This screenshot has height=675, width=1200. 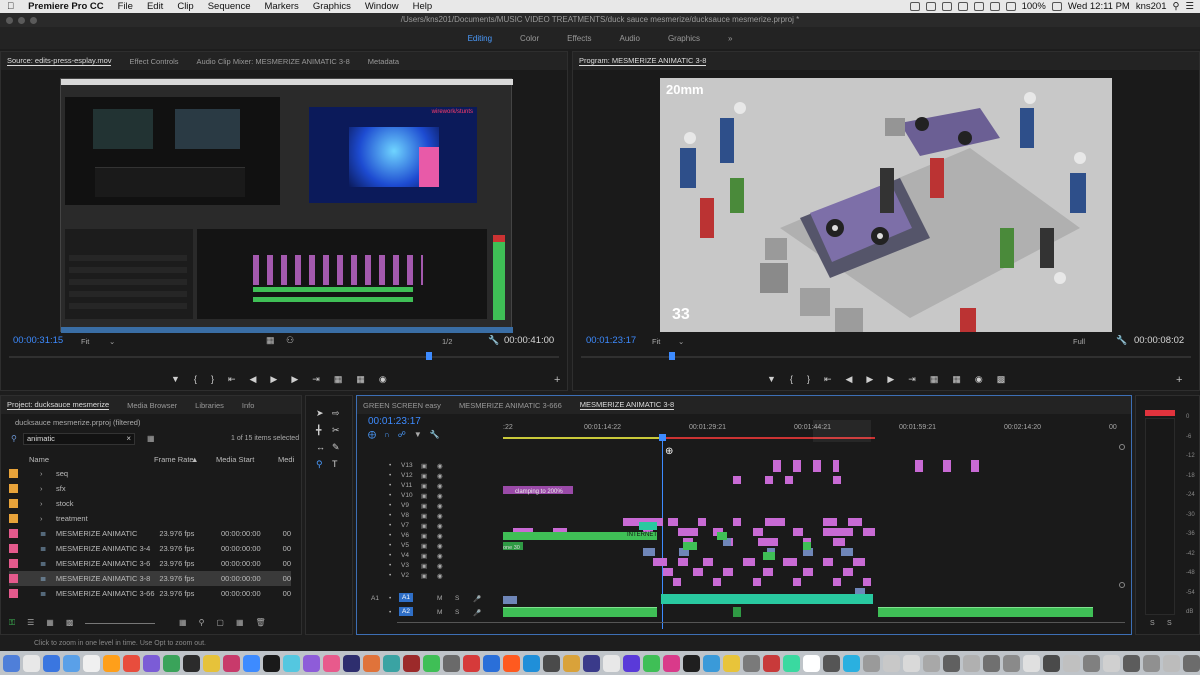 What do you see at coordinates (120, 625) in the screenshot?
I see `zoom-slider` at bounding box center [120, 625].